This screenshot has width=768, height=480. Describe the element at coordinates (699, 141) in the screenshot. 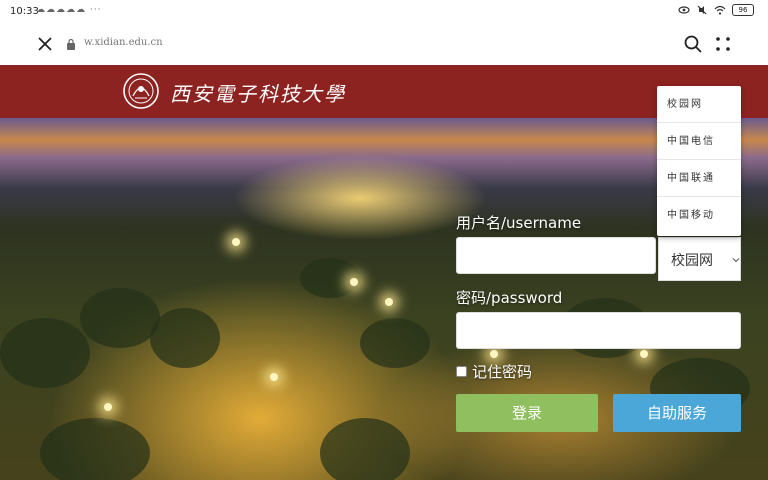

I see `dropdown-option-telecom: 中国电信` at that location.